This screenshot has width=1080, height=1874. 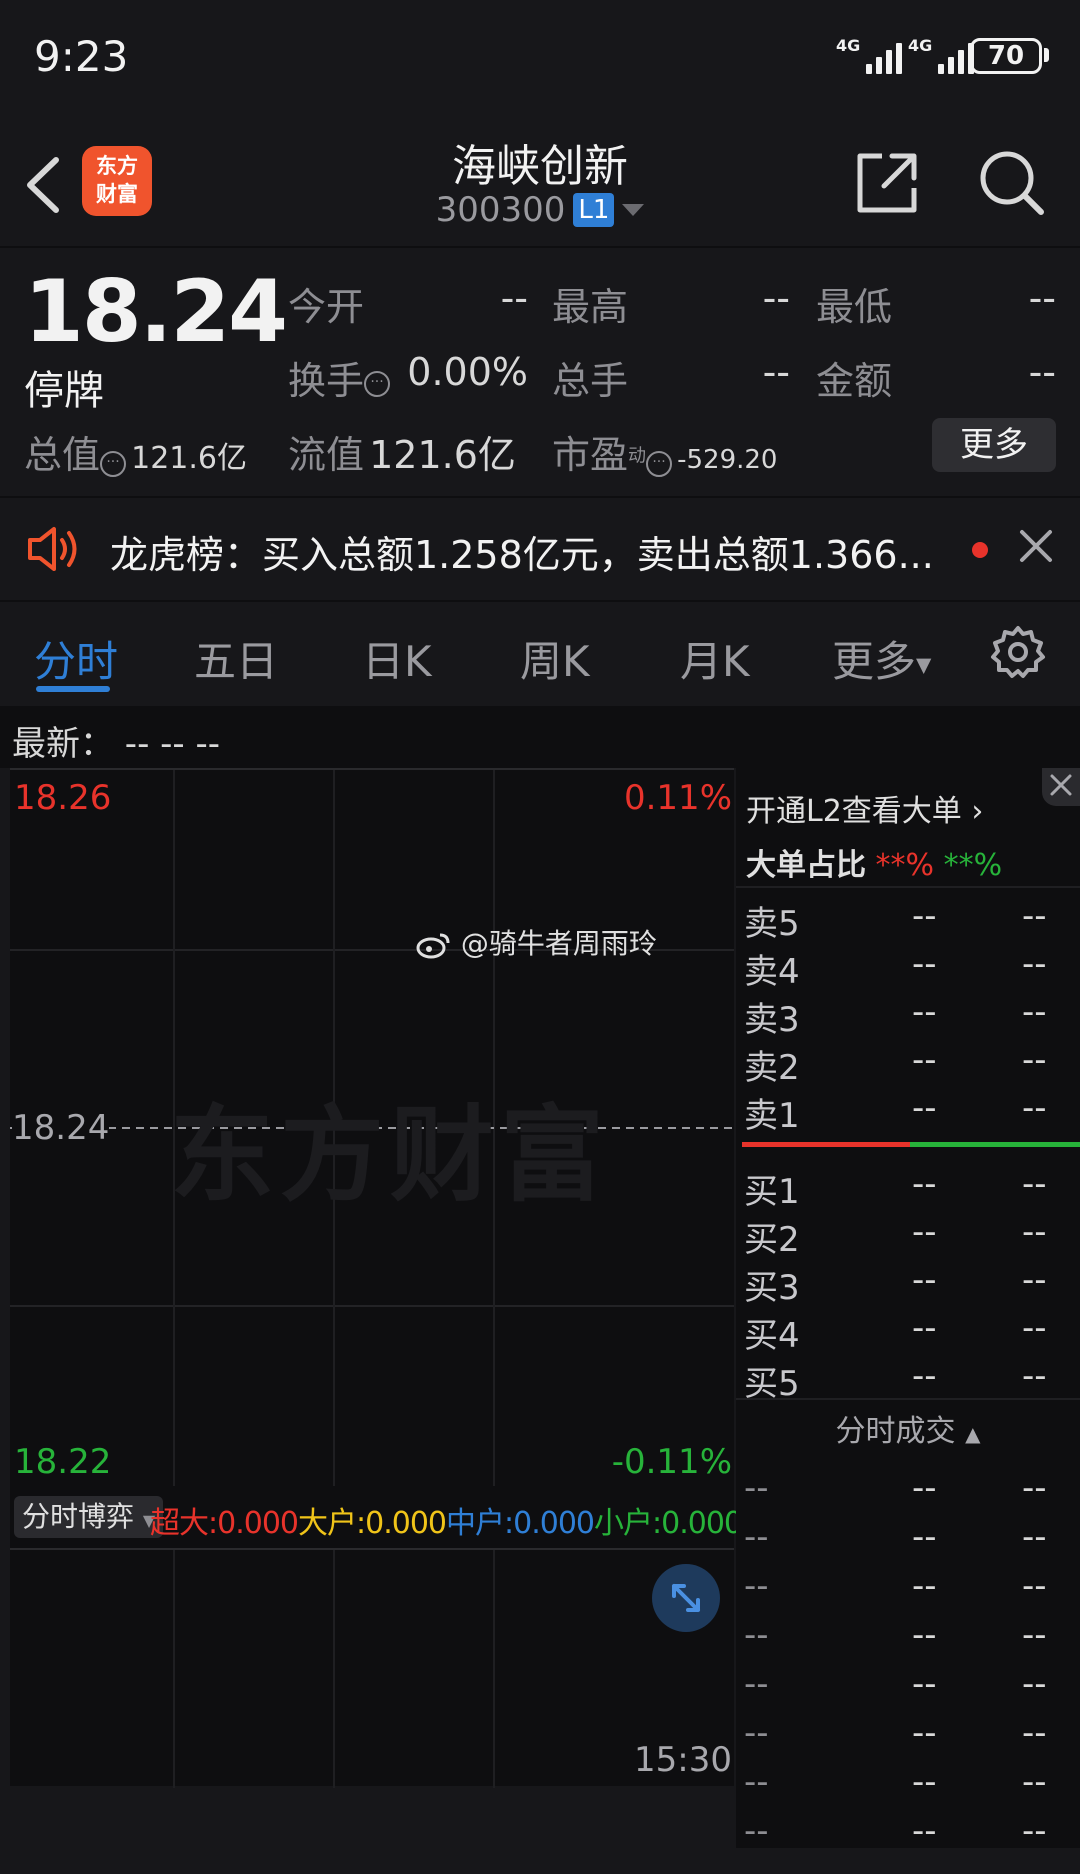 What do you see at coordinates (401, 1523) in the screenshot?
I see `large-value: :0.000` at bounding box center [401, 1523].